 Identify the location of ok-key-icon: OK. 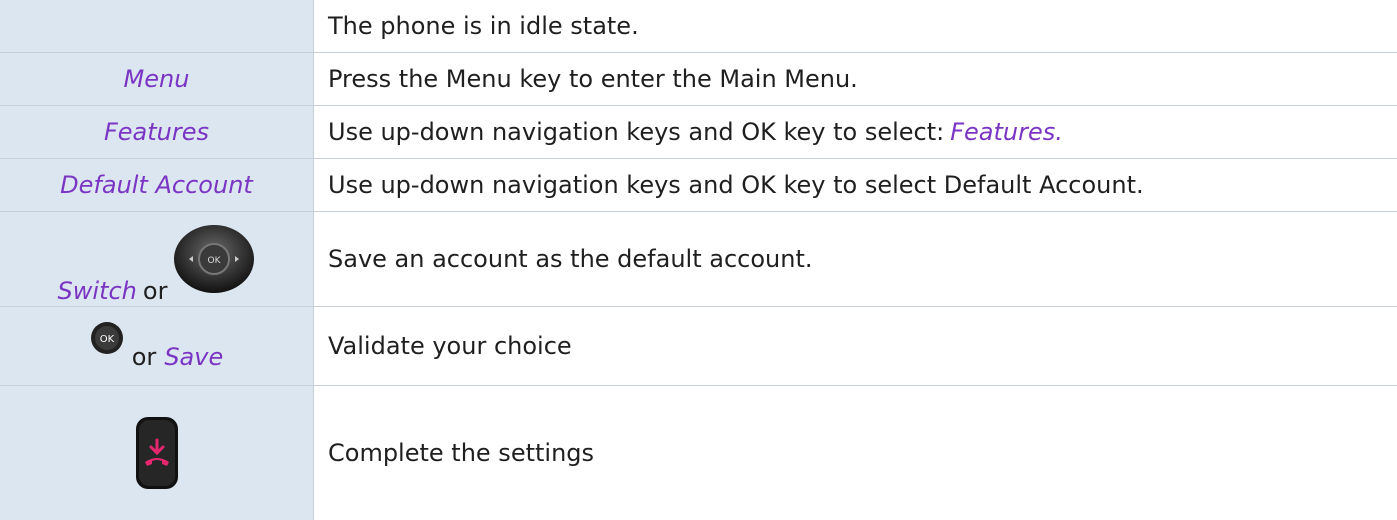
(106, 338).